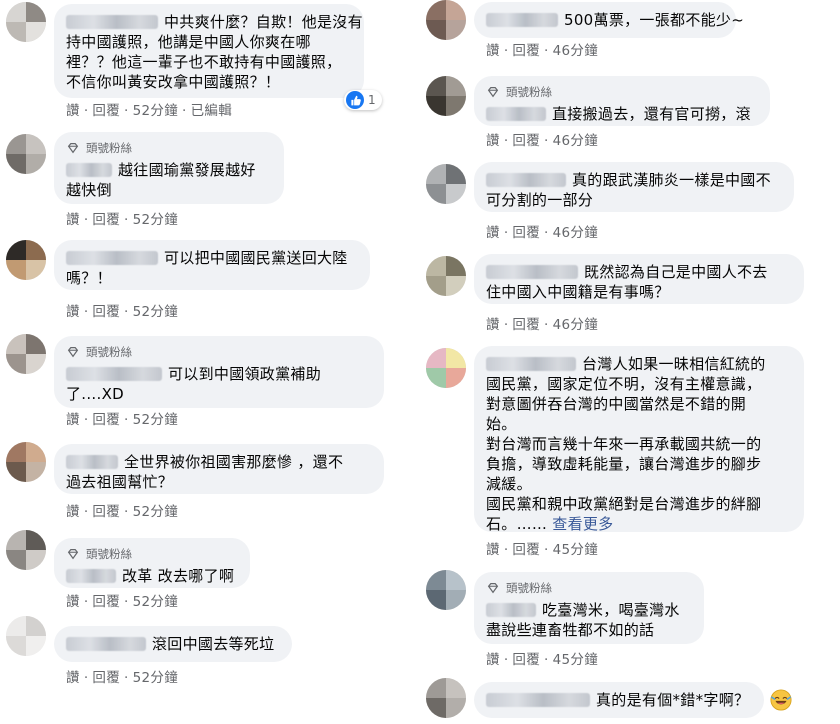 This screenshot has height=724, width=840. I want to click on comment-bubble: 頭號粉絲 越往國瑜黨發展越好 越快倒, so click(169, 168).